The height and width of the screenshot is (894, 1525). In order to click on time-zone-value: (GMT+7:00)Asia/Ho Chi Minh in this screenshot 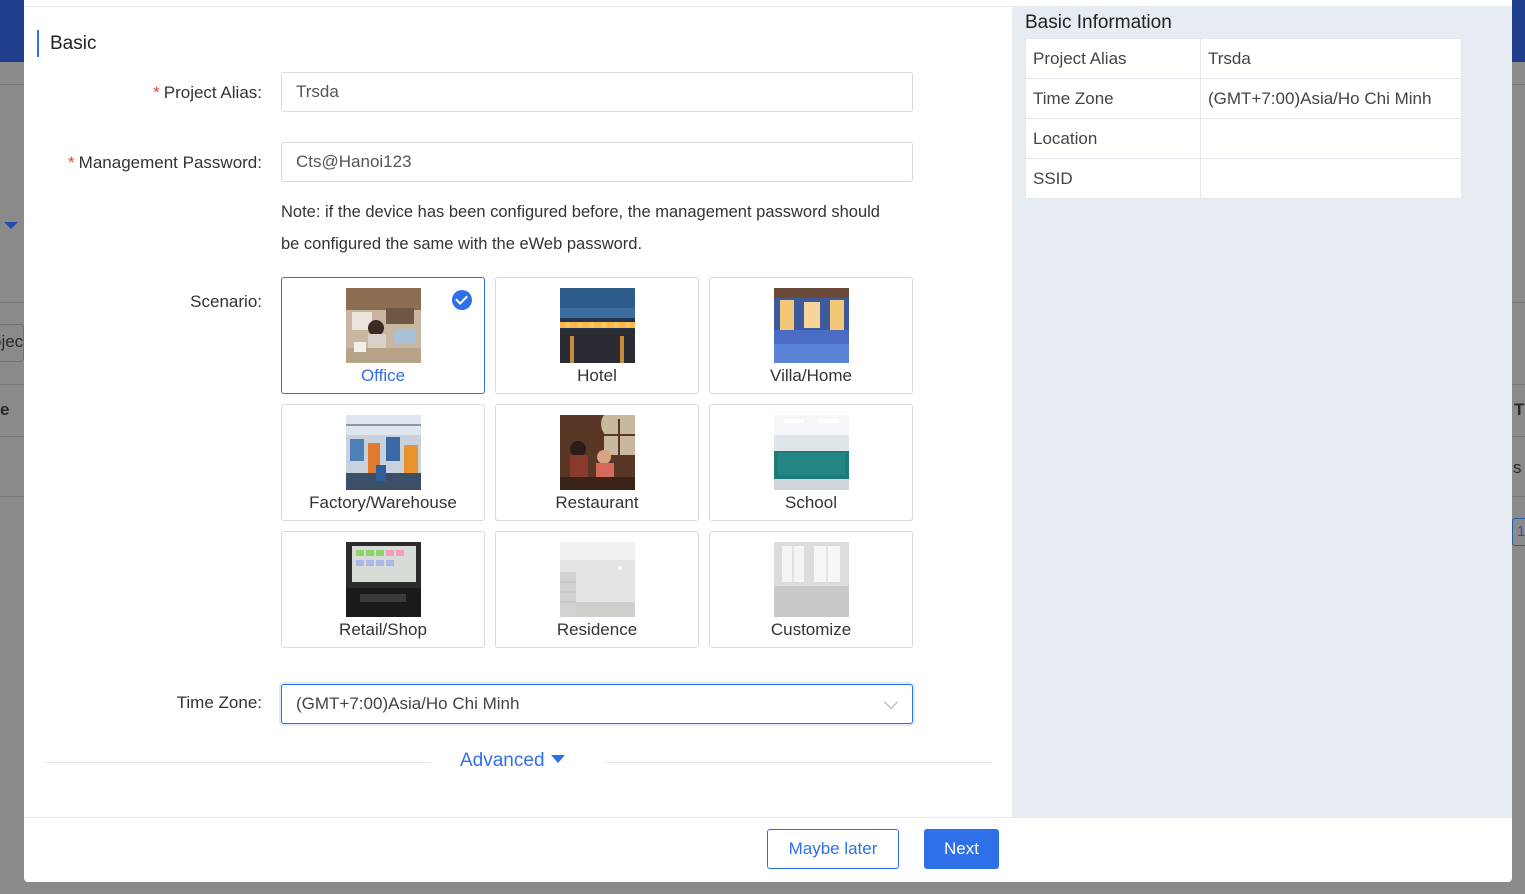, I will do `click(408, 703)`.